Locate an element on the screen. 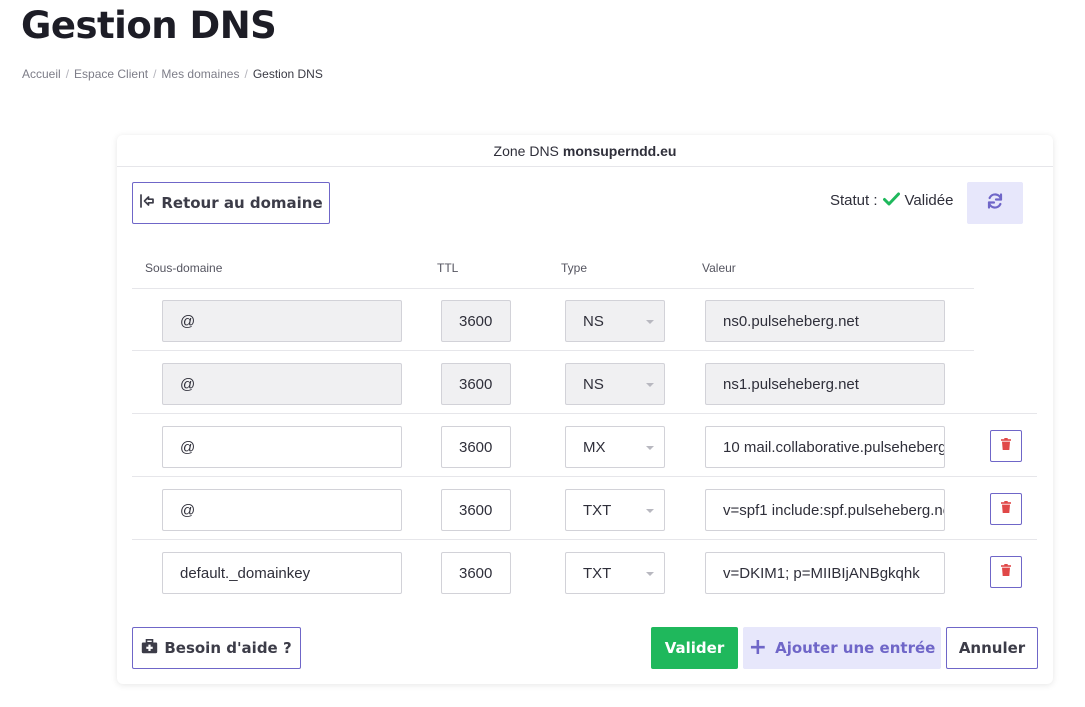 This screenshot has height=707, width=1085. value-input: v=DKIM1; p=MIIBIjANBgkqhk is located at coordinates (825, 573).